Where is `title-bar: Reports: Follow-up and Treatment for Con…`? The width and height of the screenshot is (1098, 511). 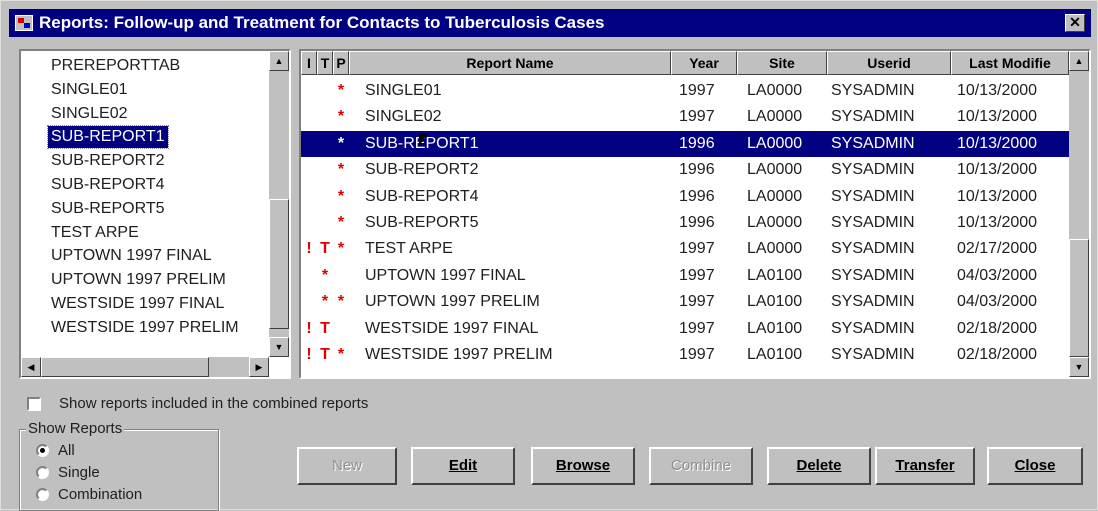
title-bar: Reports: Follow-up and Treatment for Con… is located at coordinates (550, 23).